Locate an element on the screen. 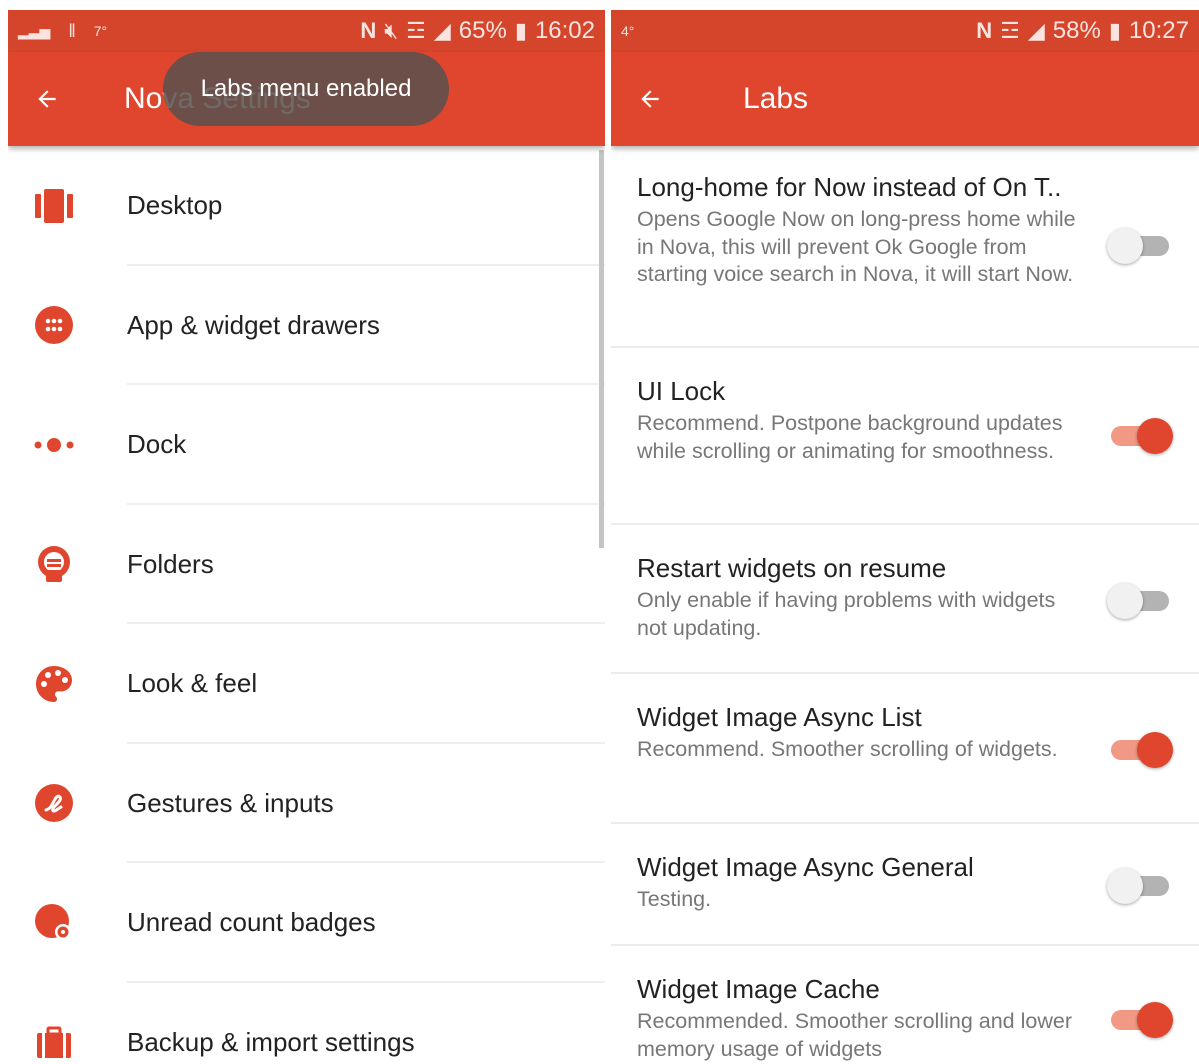  folder-icon is located at coordinates (54, 564).